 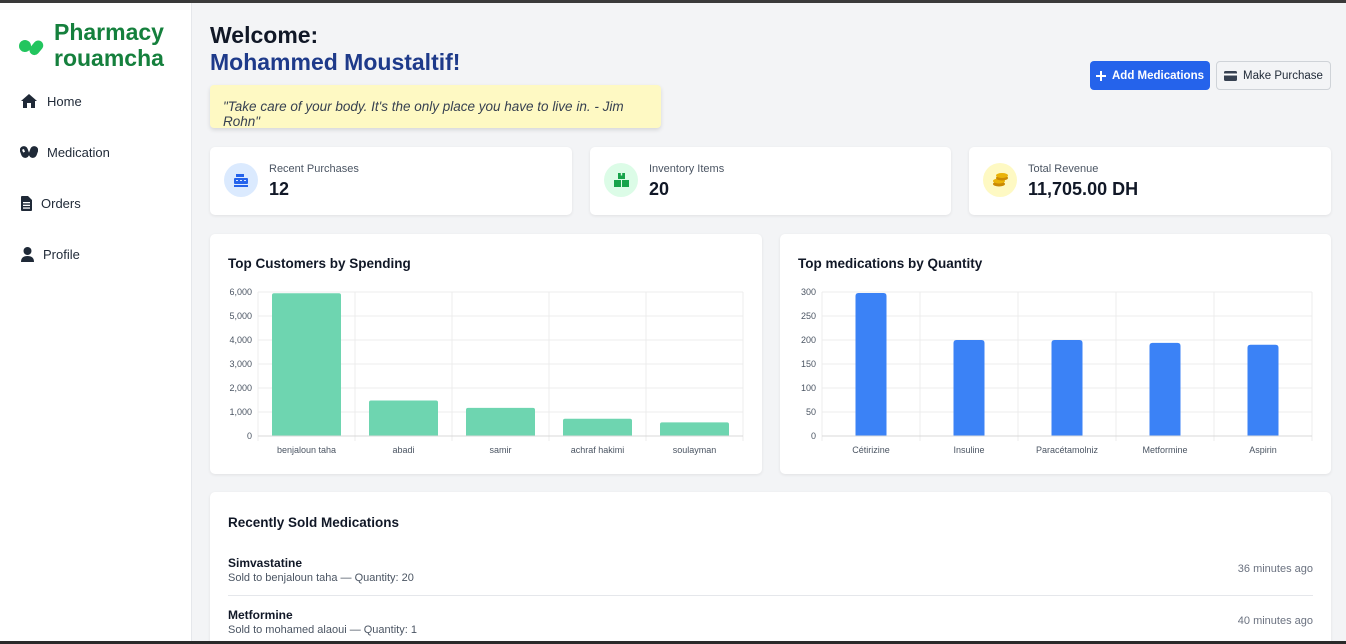 I want to click on y-tick-label: 150, so click(x=808, y=364).